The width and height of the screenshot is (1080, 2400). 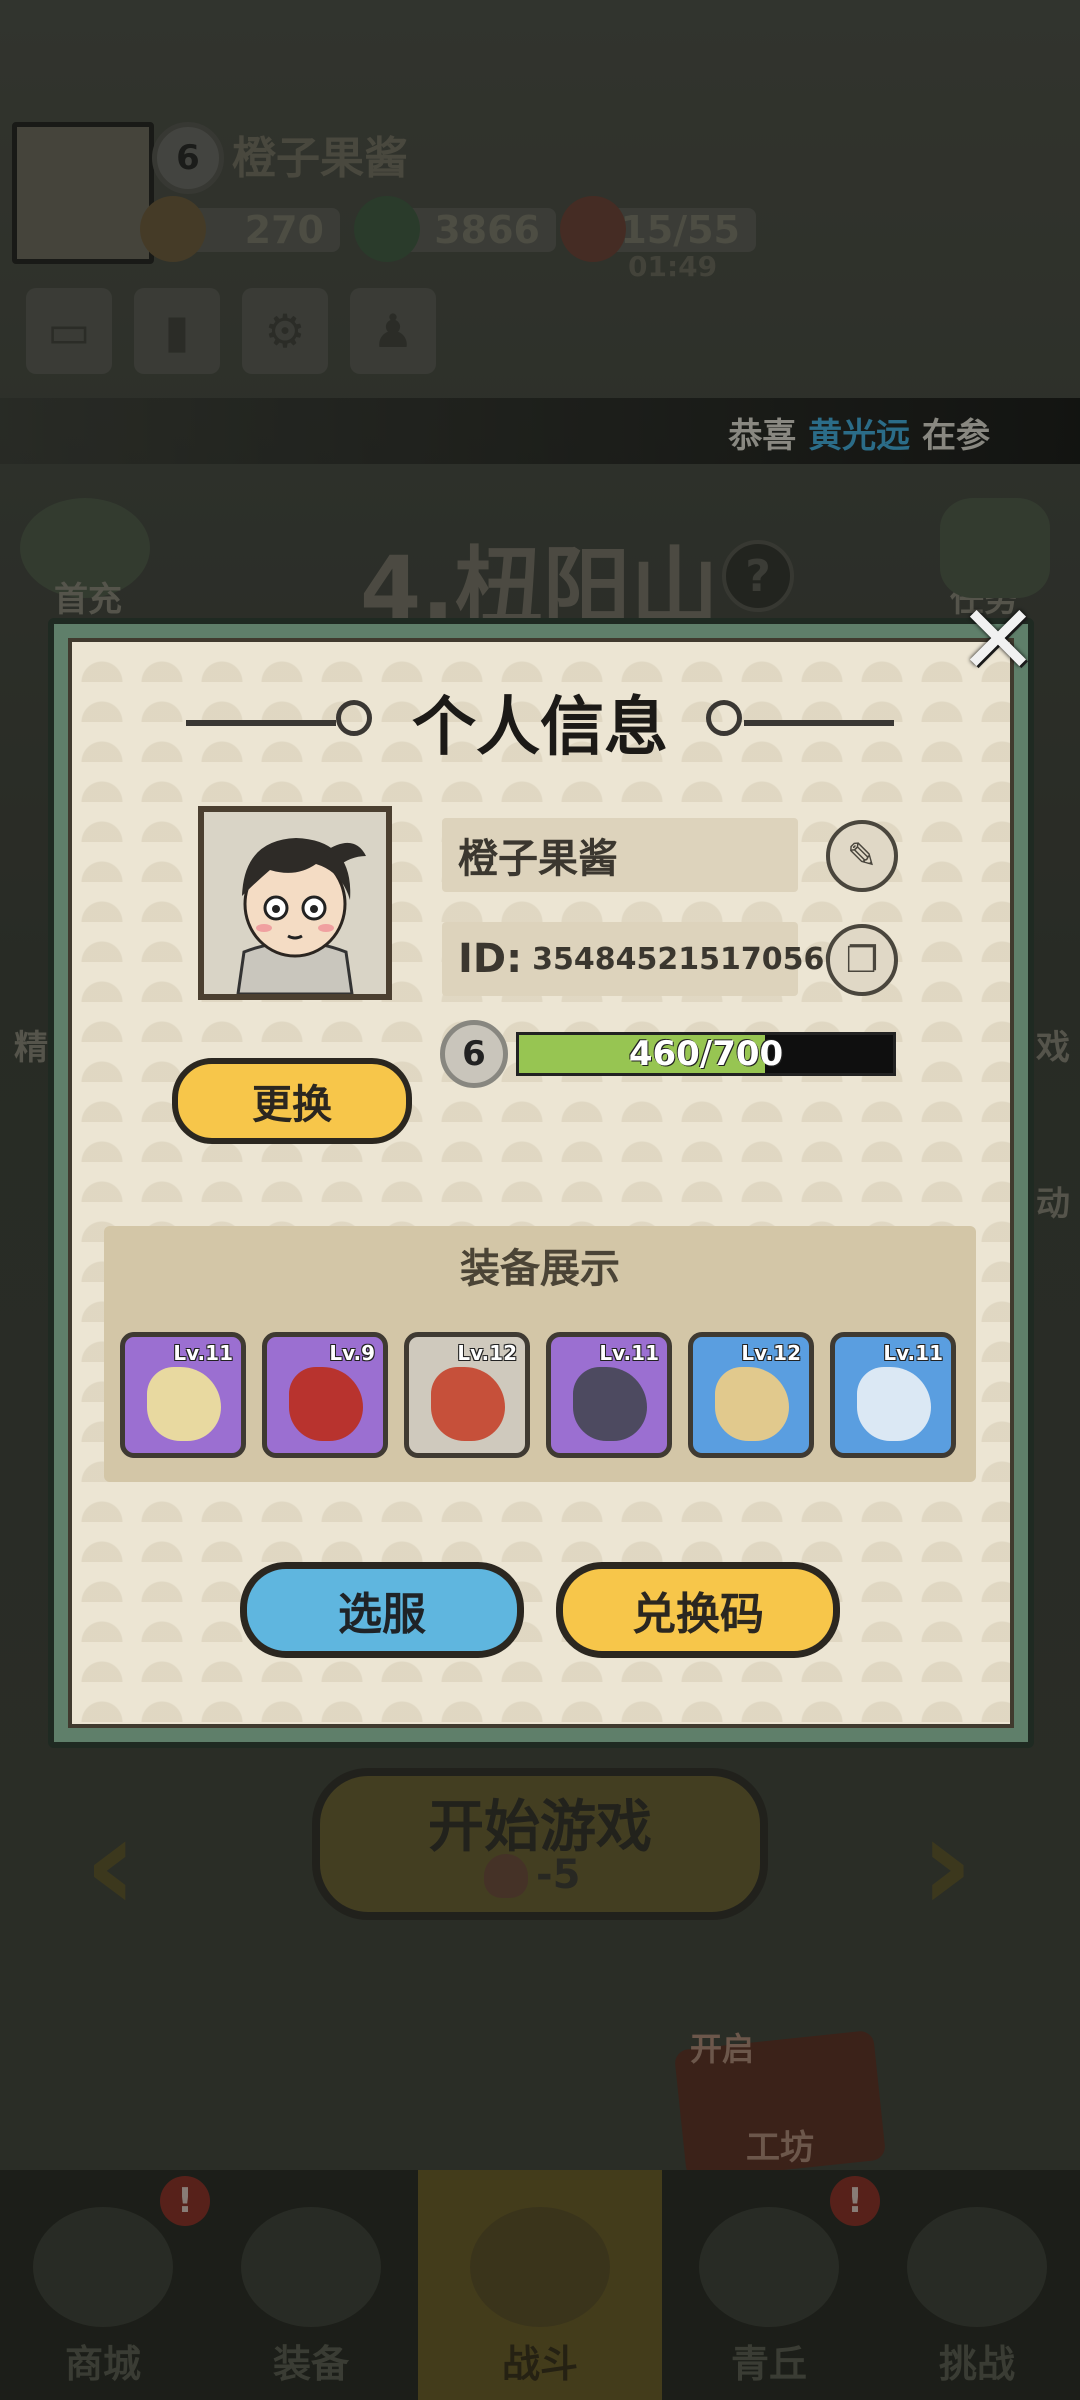 What do you see at coordinates (620, 855) in the screenshot?
I see `player-name-field: 橙子果酱` at bounding box center [620, 855].